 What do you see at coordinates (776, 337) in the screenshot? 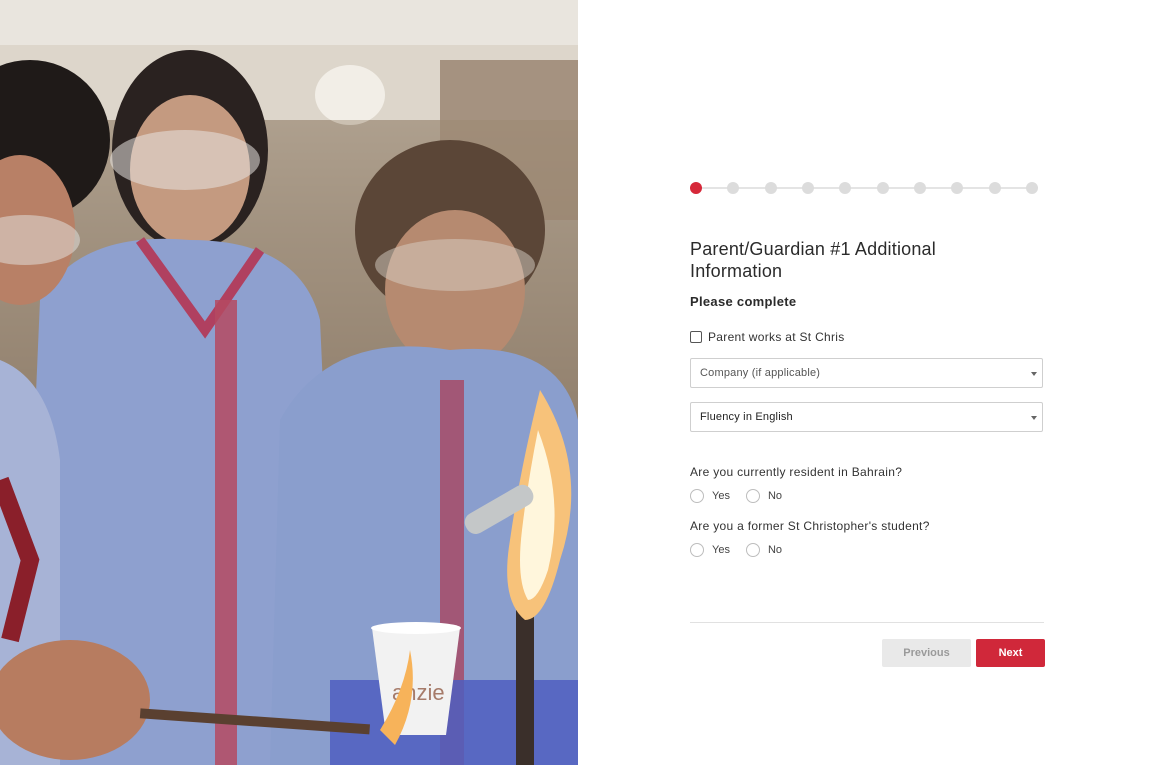
I see `works-at-school-label: Parent works at St Chris` at bounding box center [776, 337].